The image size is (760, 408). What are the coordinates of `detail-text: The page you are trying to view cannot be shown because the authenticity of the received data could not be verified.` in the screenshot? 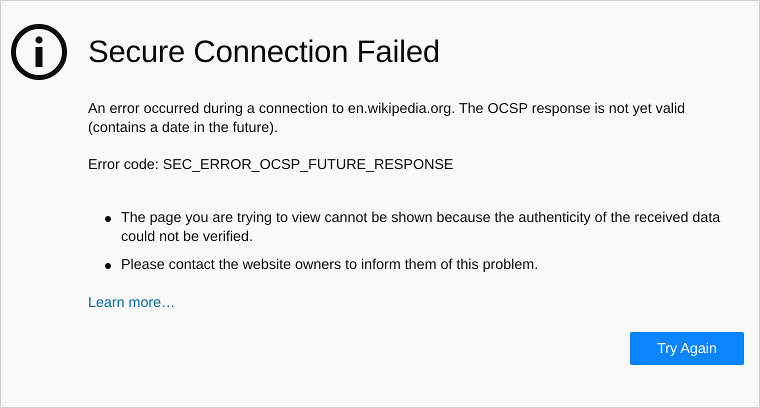 It's located at (421, 228).